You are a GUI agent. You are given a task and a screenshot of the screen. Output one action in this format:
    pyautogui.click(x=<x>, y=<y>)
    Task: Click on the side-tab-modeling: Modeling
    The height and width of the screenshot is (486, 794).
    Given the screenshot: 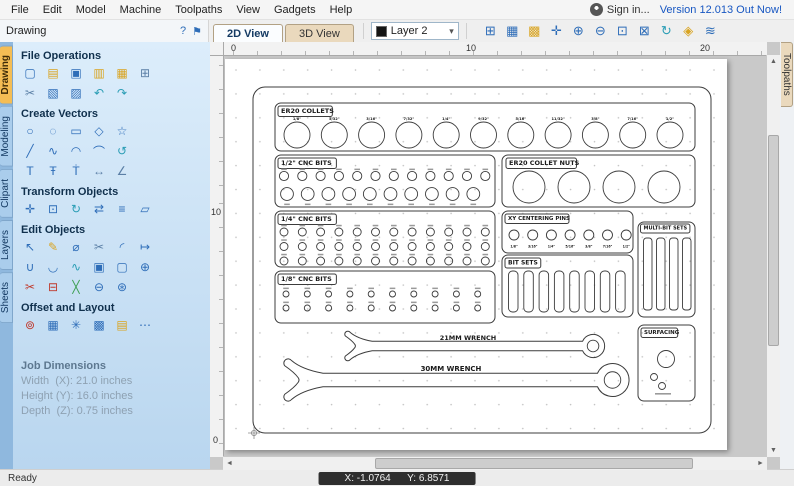 What is the action you would take?
    pyautogui.click(x=6, y=137)
    